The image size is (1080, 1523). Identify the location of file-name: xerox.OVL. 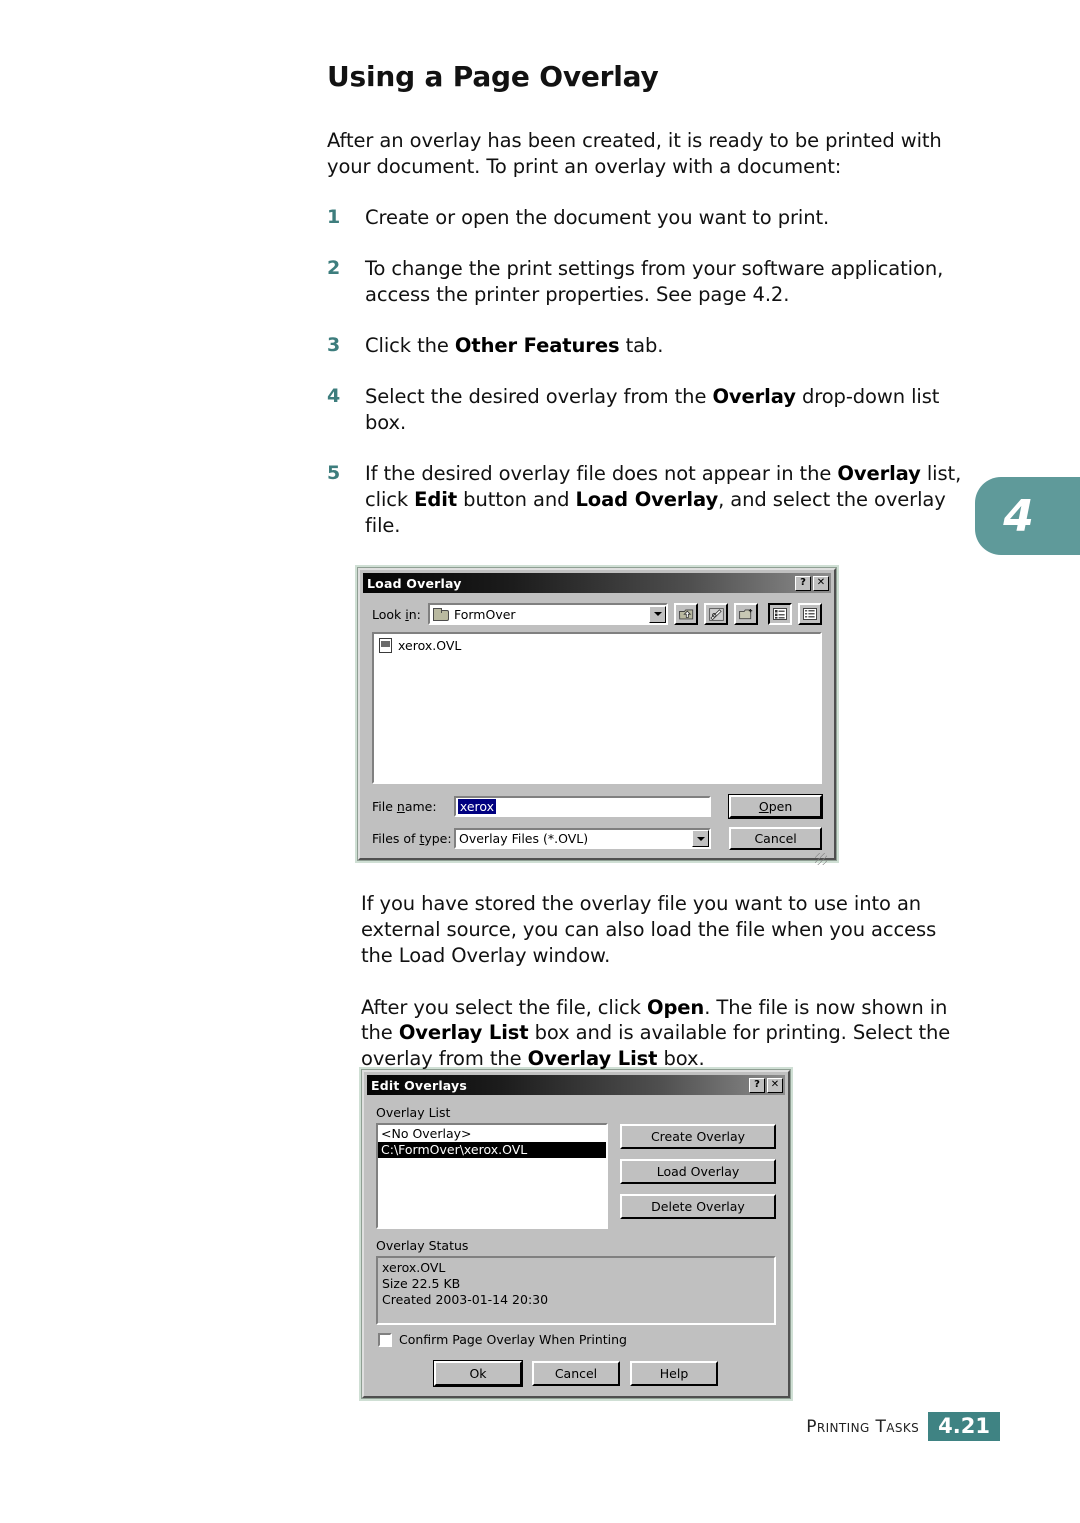
(430, 645).